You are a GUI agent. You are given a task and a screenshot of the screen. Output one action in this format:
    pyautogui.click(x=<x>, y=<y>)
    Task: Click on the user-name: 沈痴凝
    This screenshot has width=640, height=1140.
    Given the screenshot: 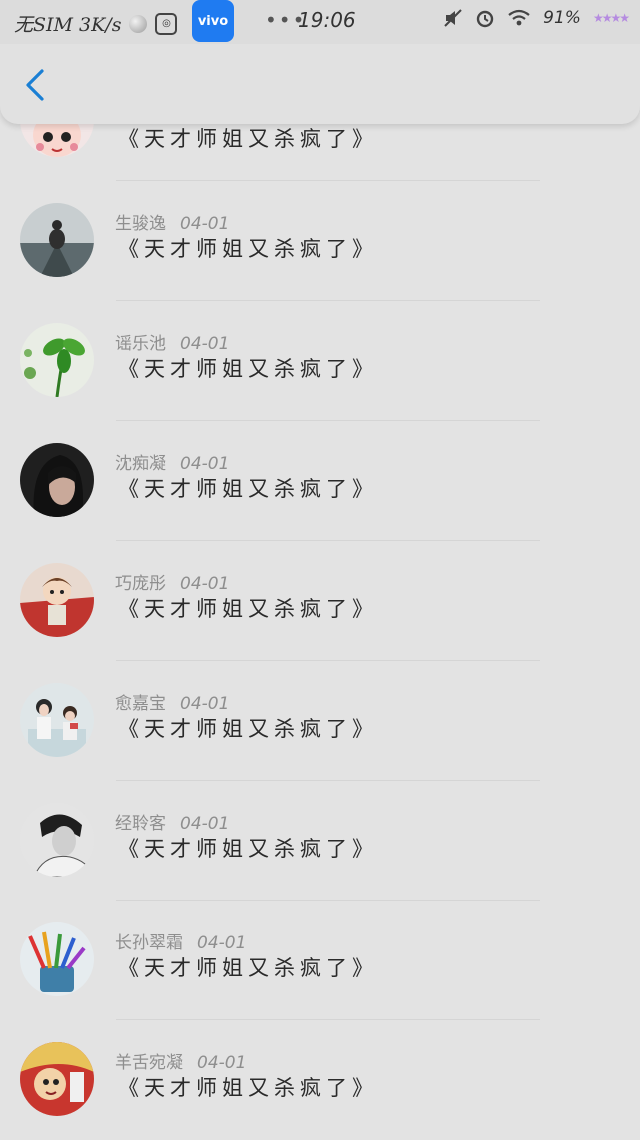 What is the action you would take?
    pyautogui.click(x=140, y=464)
    